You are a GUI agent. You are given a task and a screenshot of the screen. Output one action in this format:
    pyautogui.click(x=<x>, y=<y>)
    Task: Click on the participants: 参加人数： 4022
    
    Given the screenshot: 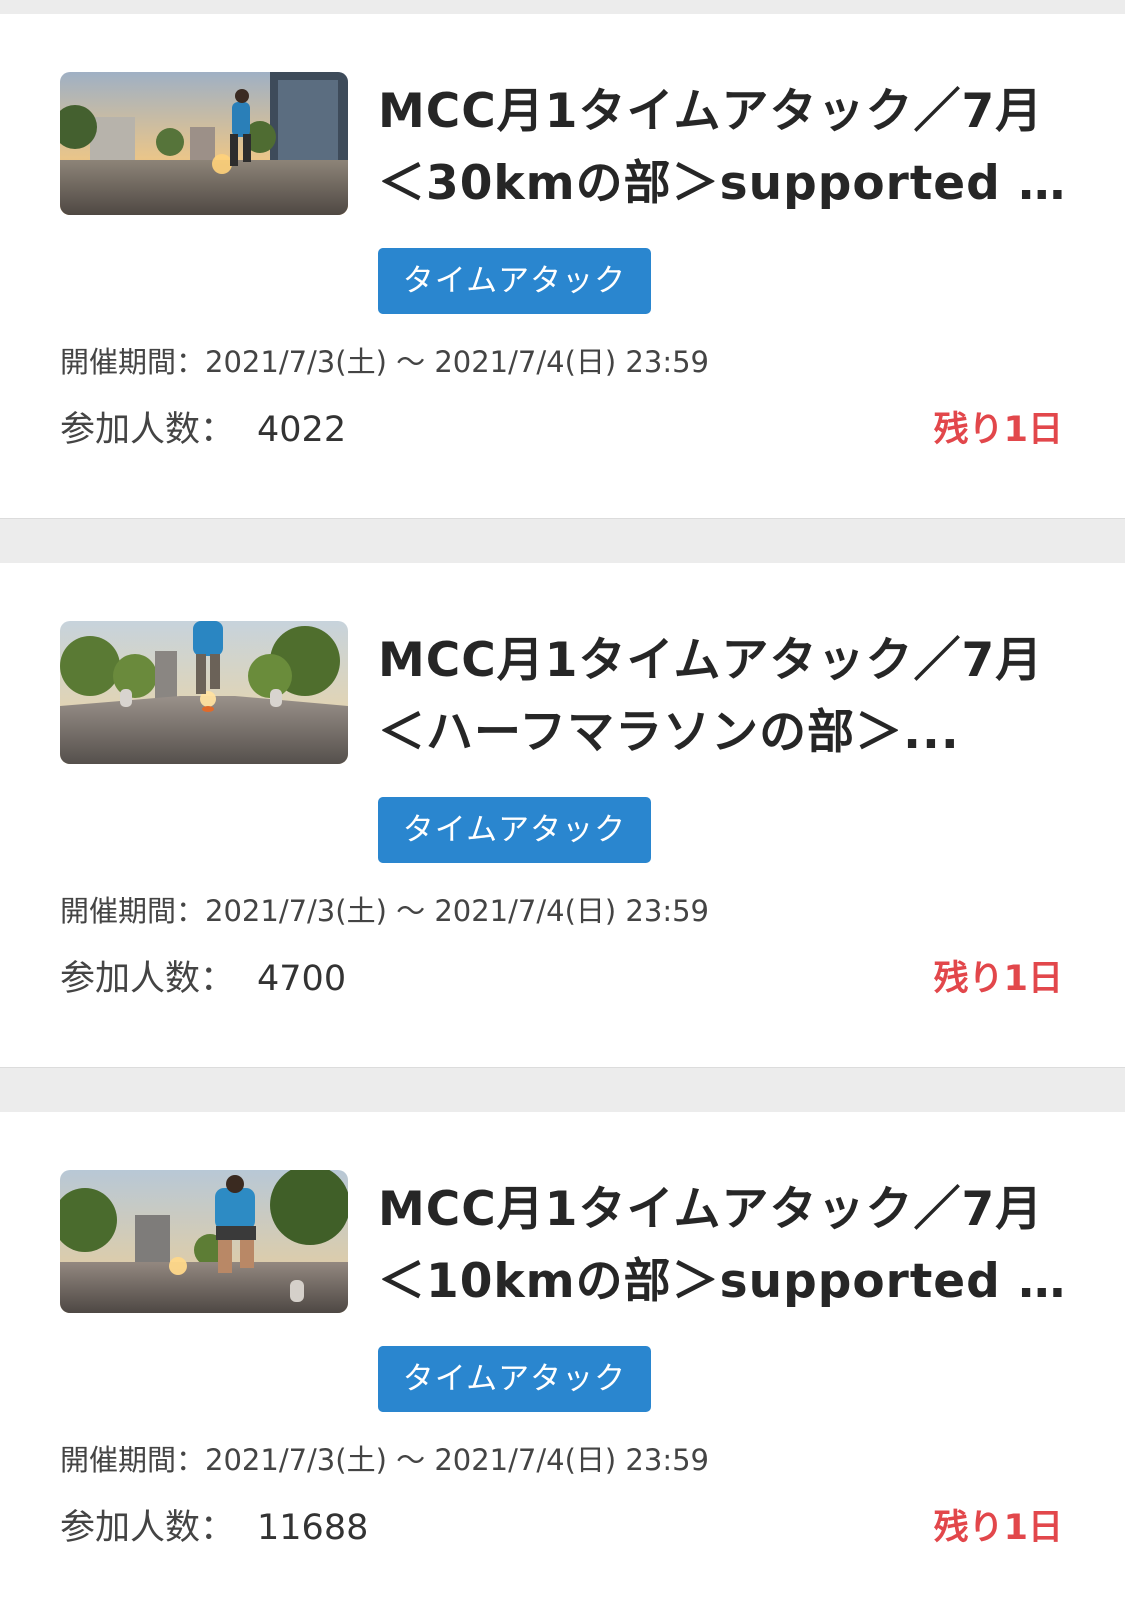 What is the action you would take?
    pyautogui.click(x=203, y=430)
    